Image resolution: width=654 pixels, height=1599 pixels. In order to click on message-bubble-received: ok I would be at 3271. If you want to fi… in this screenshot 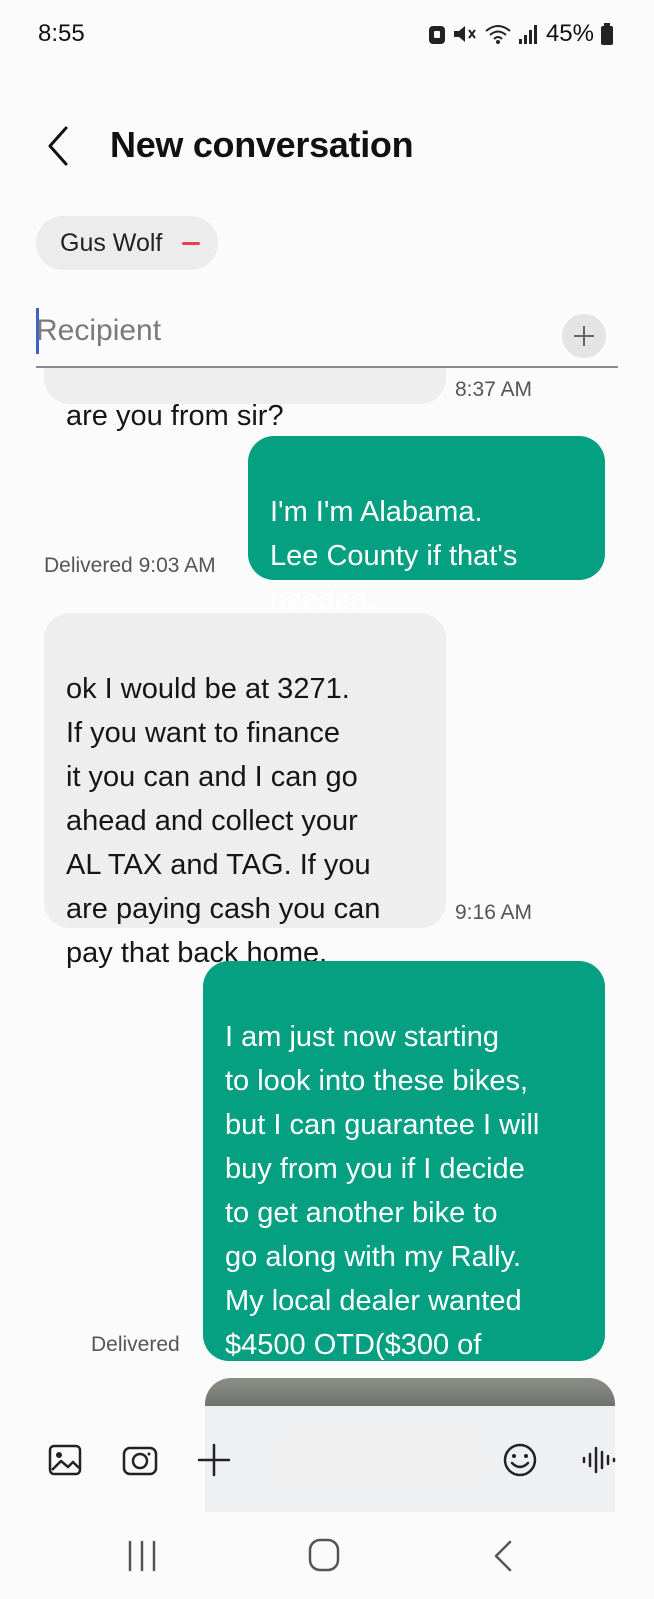, I will do `click(245, 791)`.